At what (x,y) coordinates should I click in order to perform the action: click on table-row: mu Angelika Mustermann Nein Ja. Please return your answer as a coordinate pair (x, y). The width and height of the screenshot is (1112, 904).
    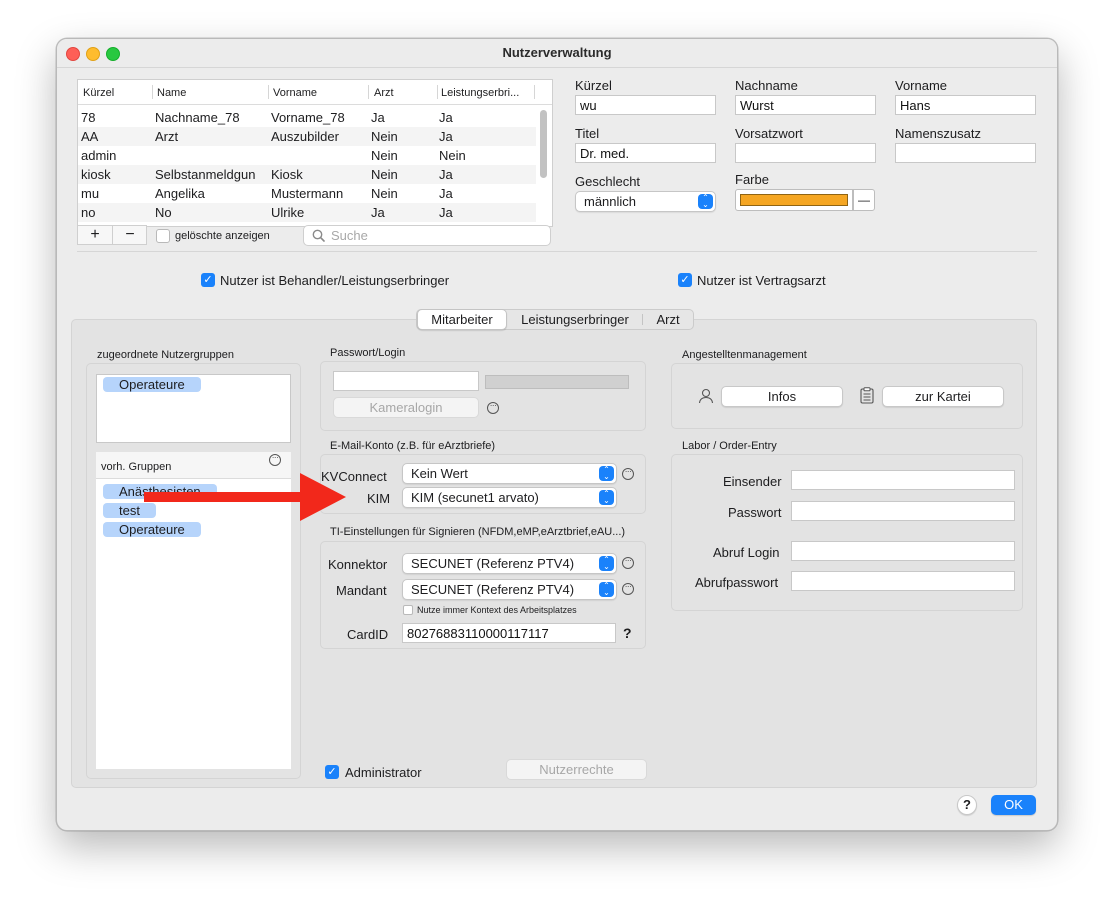
    Looking at the image, I should click on (307, 193).